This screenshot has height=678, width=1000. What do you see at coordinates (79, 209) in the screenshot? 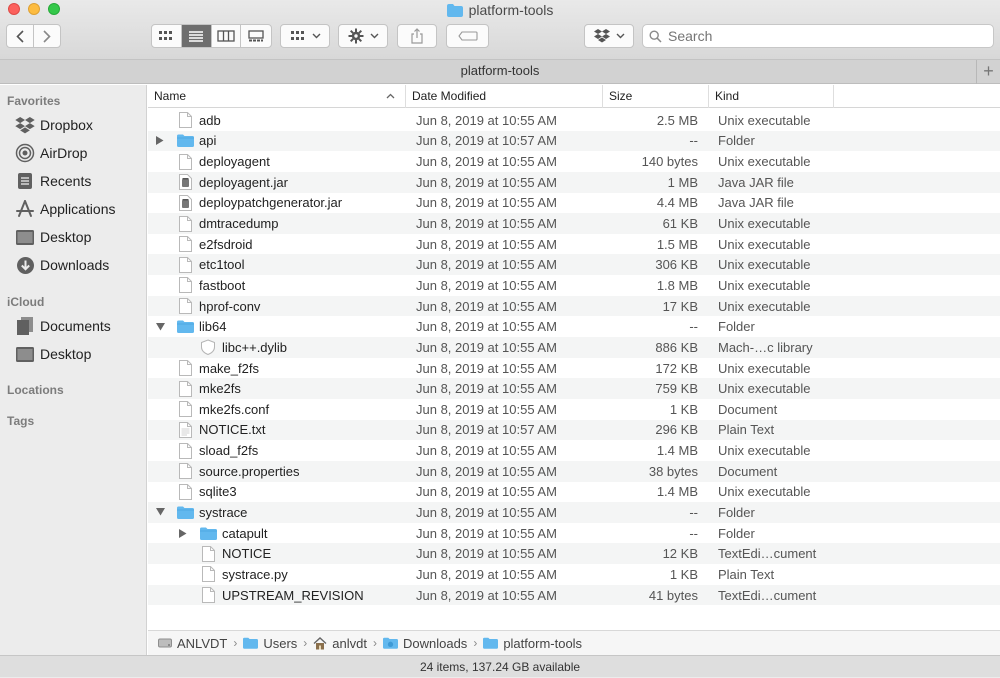
I see `sidebar-item-applications: Applications` at bounding box center [79, 209].